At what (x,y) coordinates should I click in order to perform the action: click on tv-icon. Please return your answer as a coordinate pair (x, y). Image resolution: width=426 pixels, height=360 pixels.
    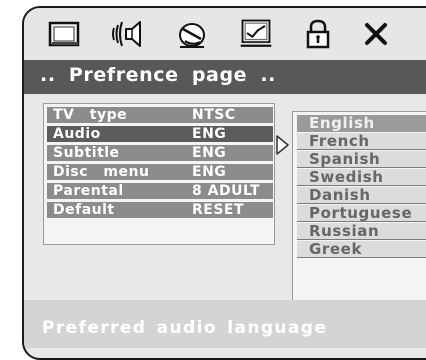
    Looking at the image, I should click on (64, 34).